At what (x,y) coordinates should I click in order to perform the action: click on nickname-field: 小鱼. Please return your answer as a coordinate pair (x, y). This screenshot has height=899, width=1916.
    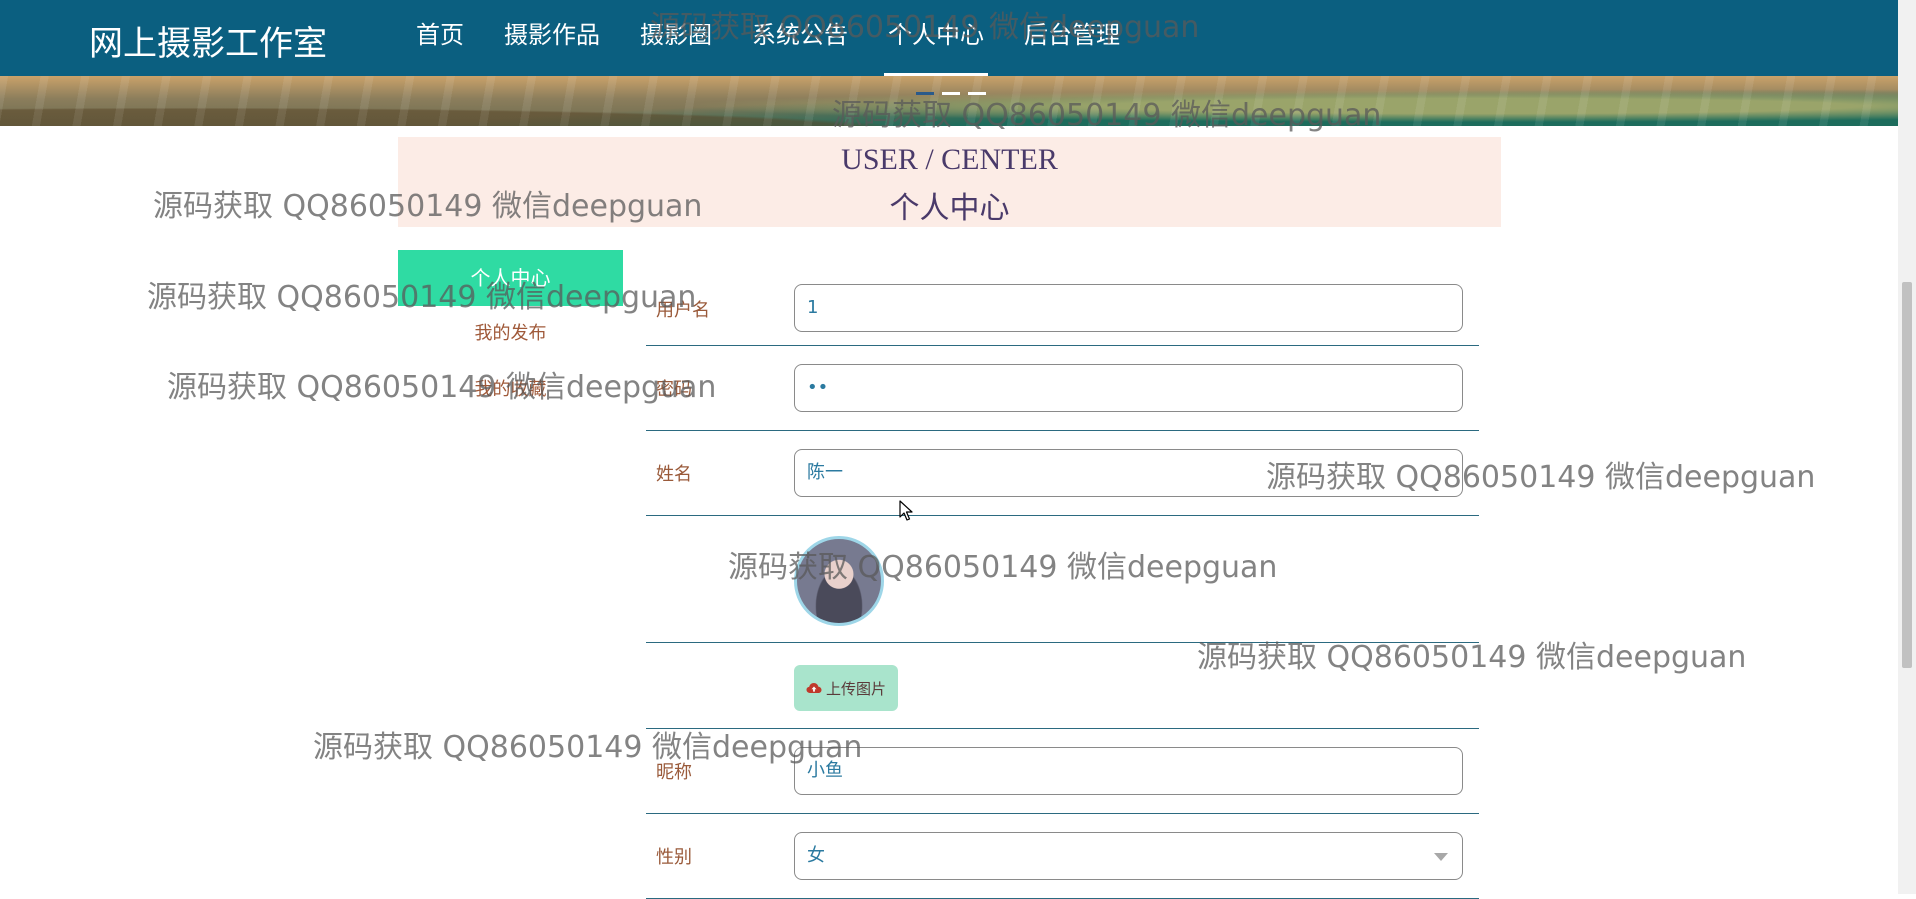
    Looking at the image, I should click on (1128, 771).